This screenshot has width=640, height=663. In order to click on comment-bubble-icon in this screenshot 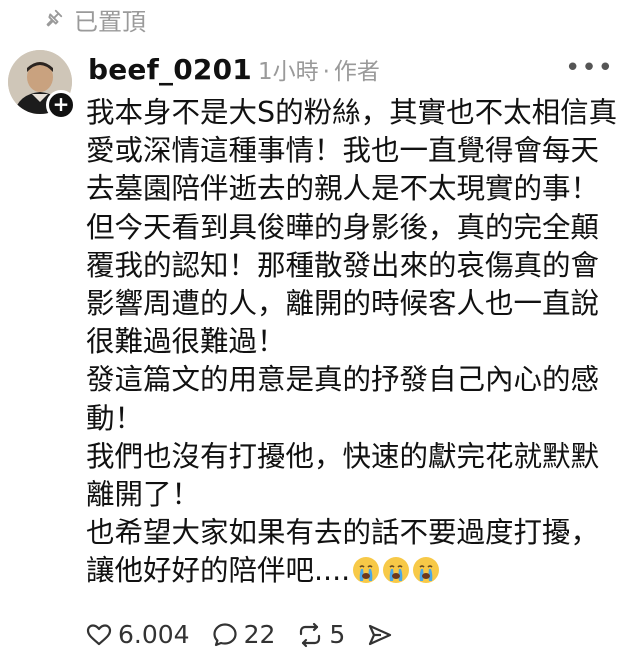, I will do `click(224, 634)`.